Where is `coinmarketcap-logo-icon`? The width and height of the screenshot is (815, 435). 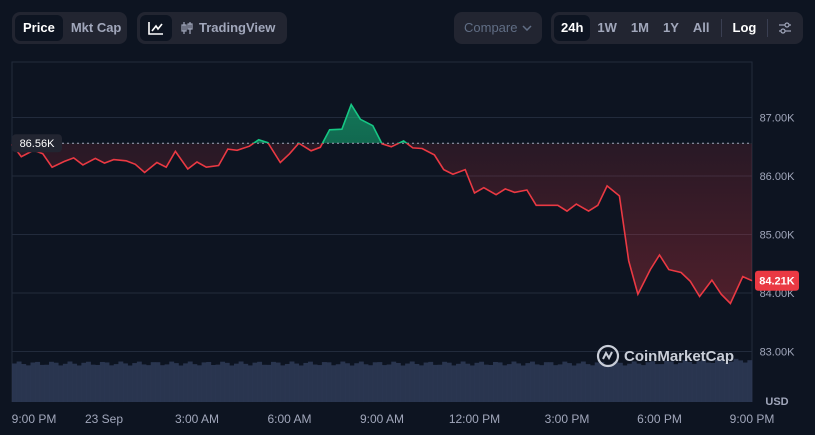 coinmarketcap-logo-icon is located at coordinates (608, 356).